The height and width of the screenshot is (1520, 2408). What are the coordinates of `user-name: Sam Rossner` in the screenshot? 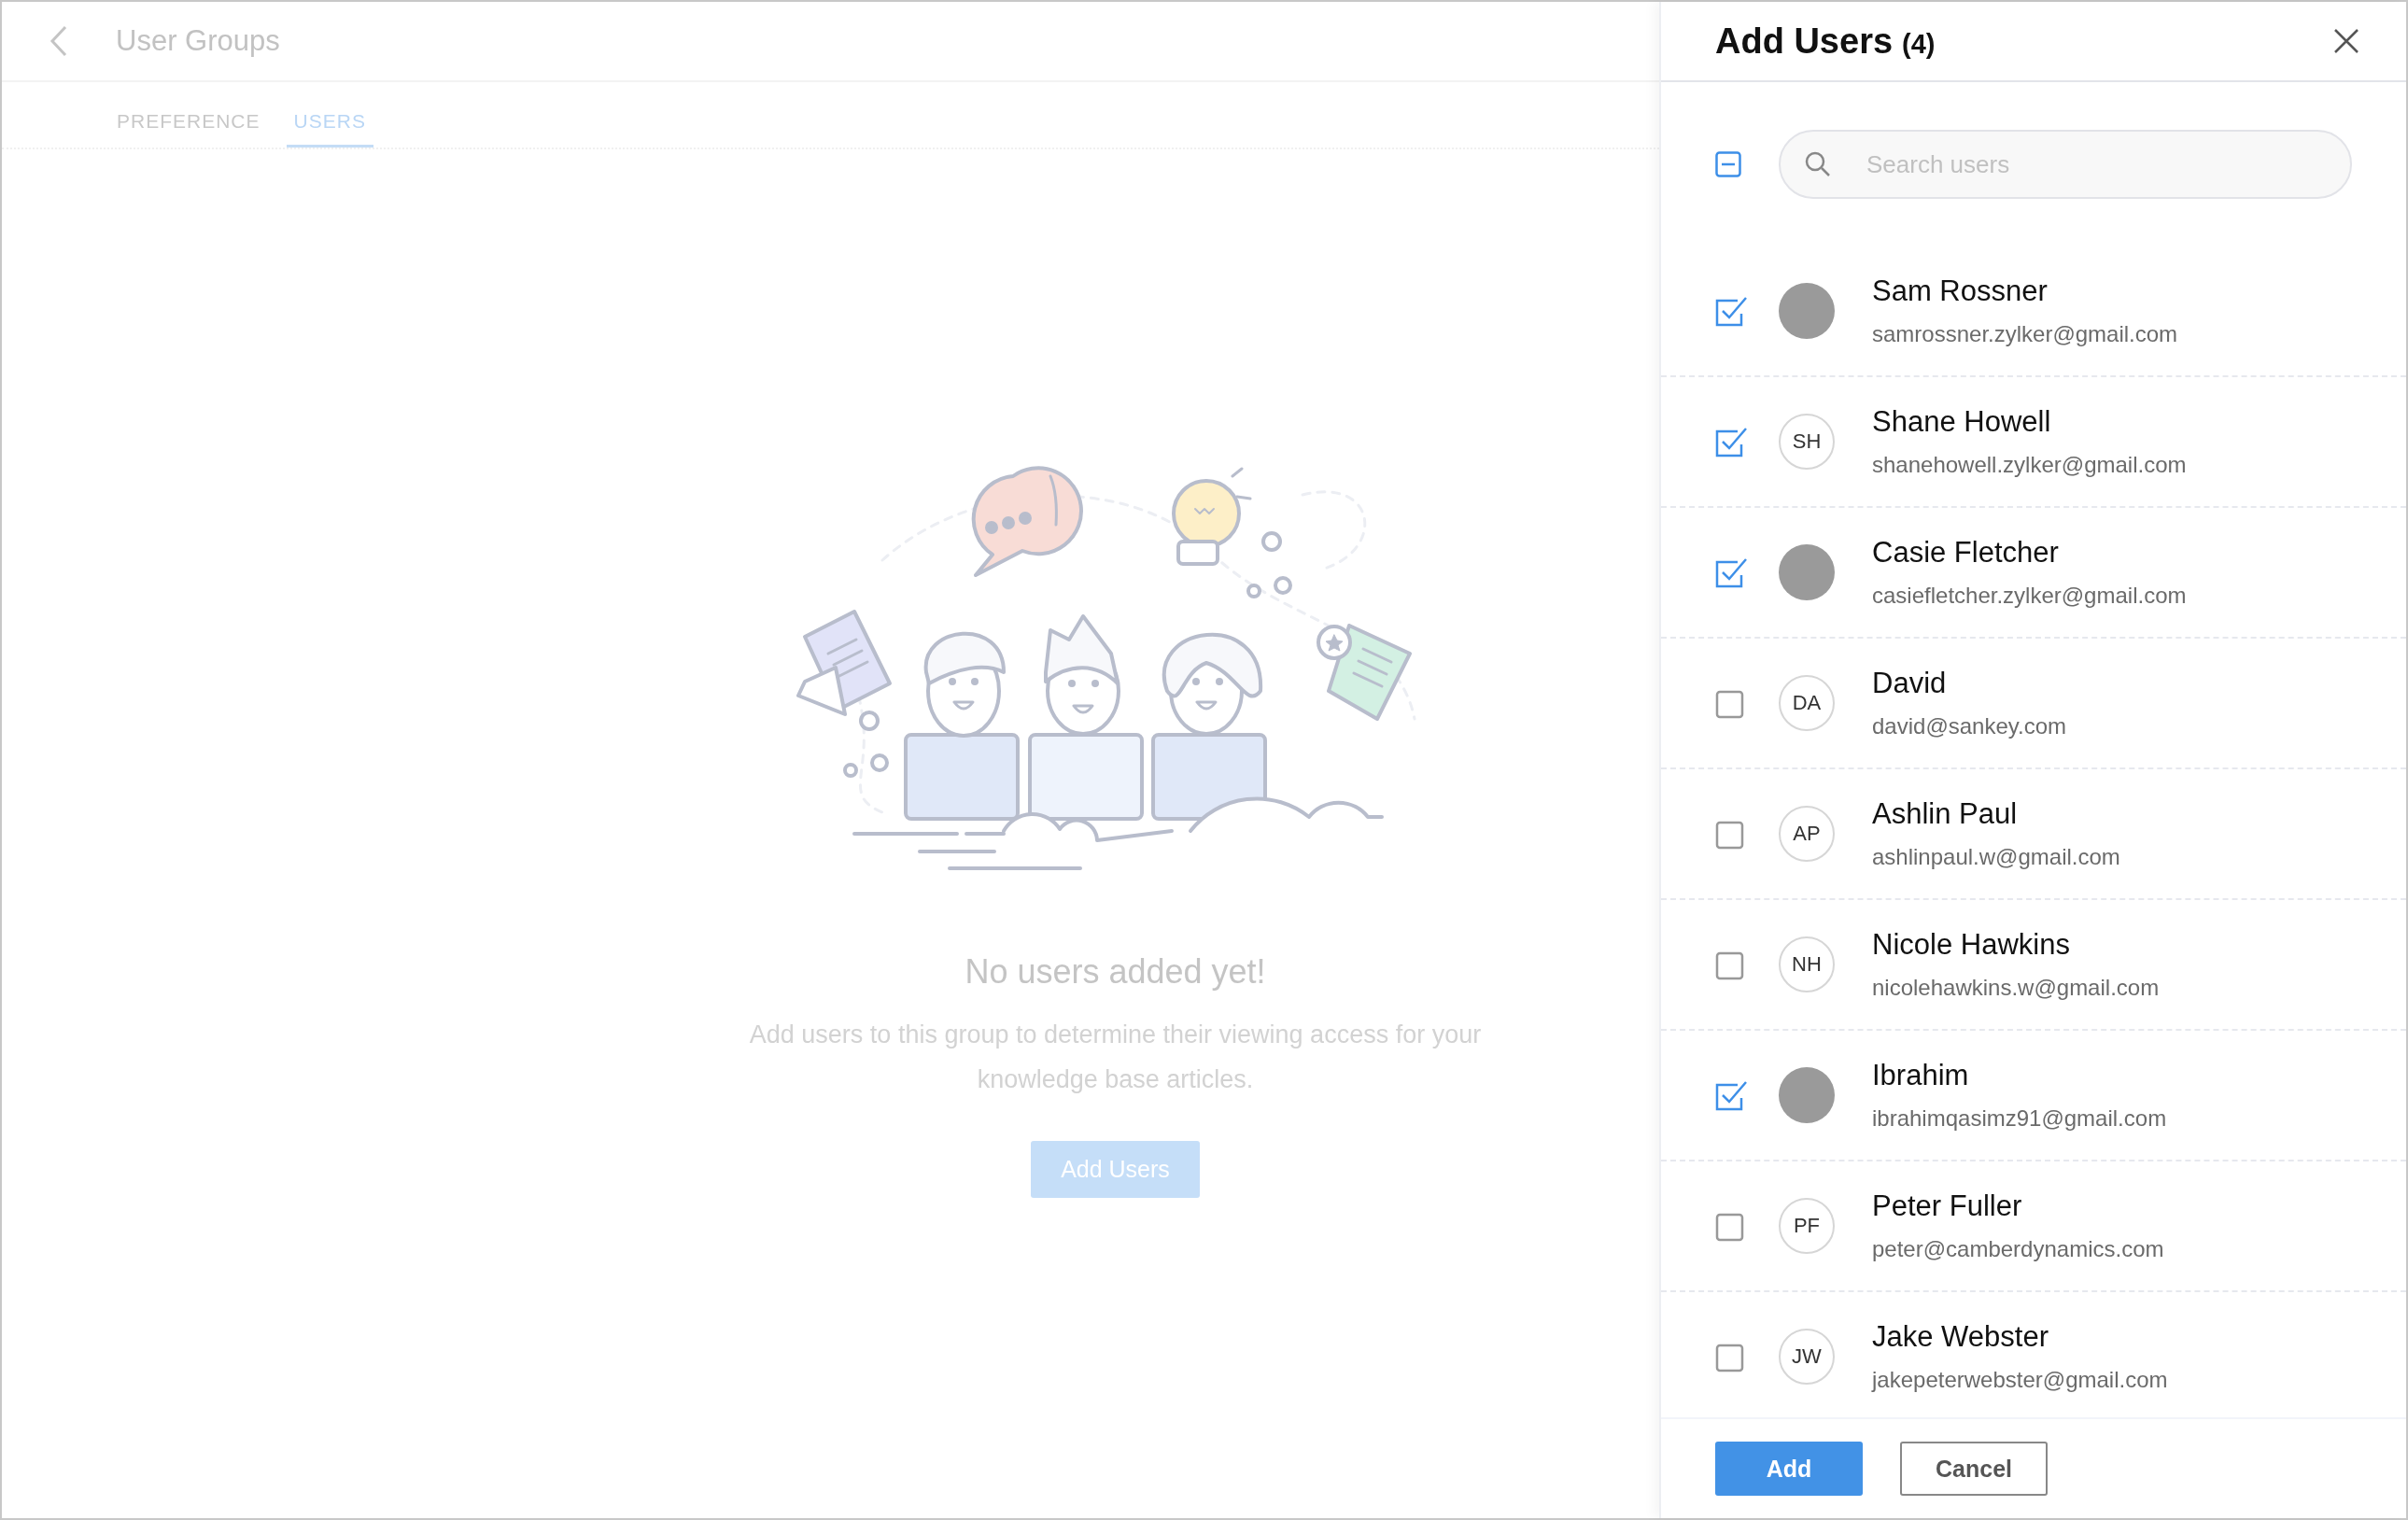 It's located at (1961, 291).